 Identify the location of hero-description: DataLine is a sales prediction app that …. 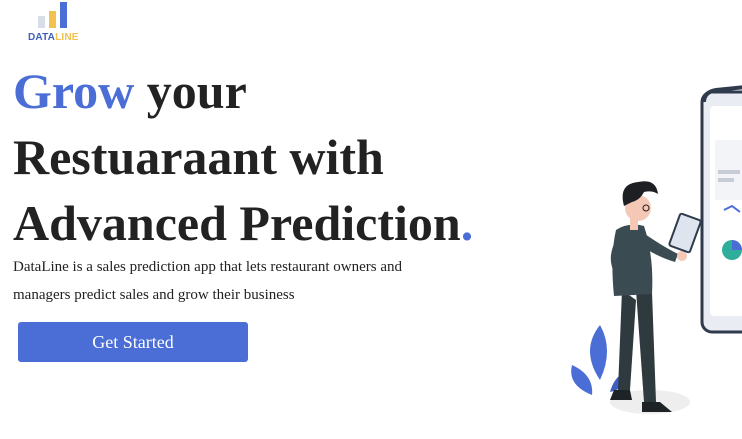
(208, 281).